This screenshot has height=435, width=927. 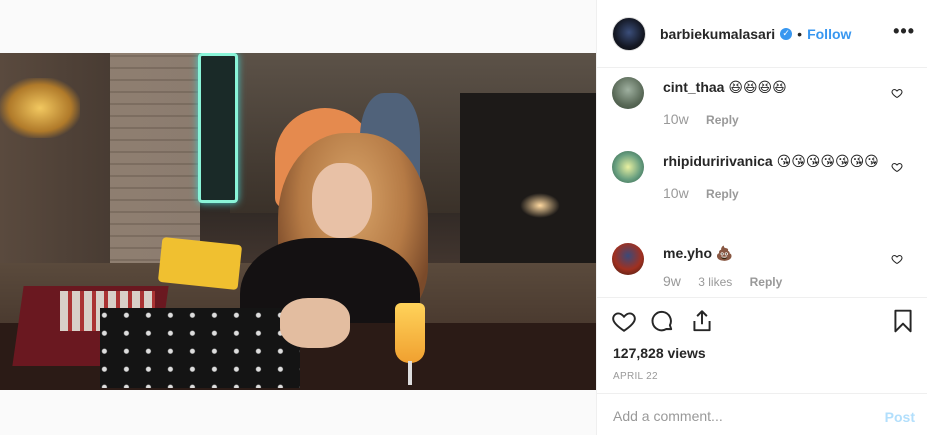 What do you see at coordinates (200, 348) in the screenshot?
I see `jewelry-display` at bounding box center [200, 348].